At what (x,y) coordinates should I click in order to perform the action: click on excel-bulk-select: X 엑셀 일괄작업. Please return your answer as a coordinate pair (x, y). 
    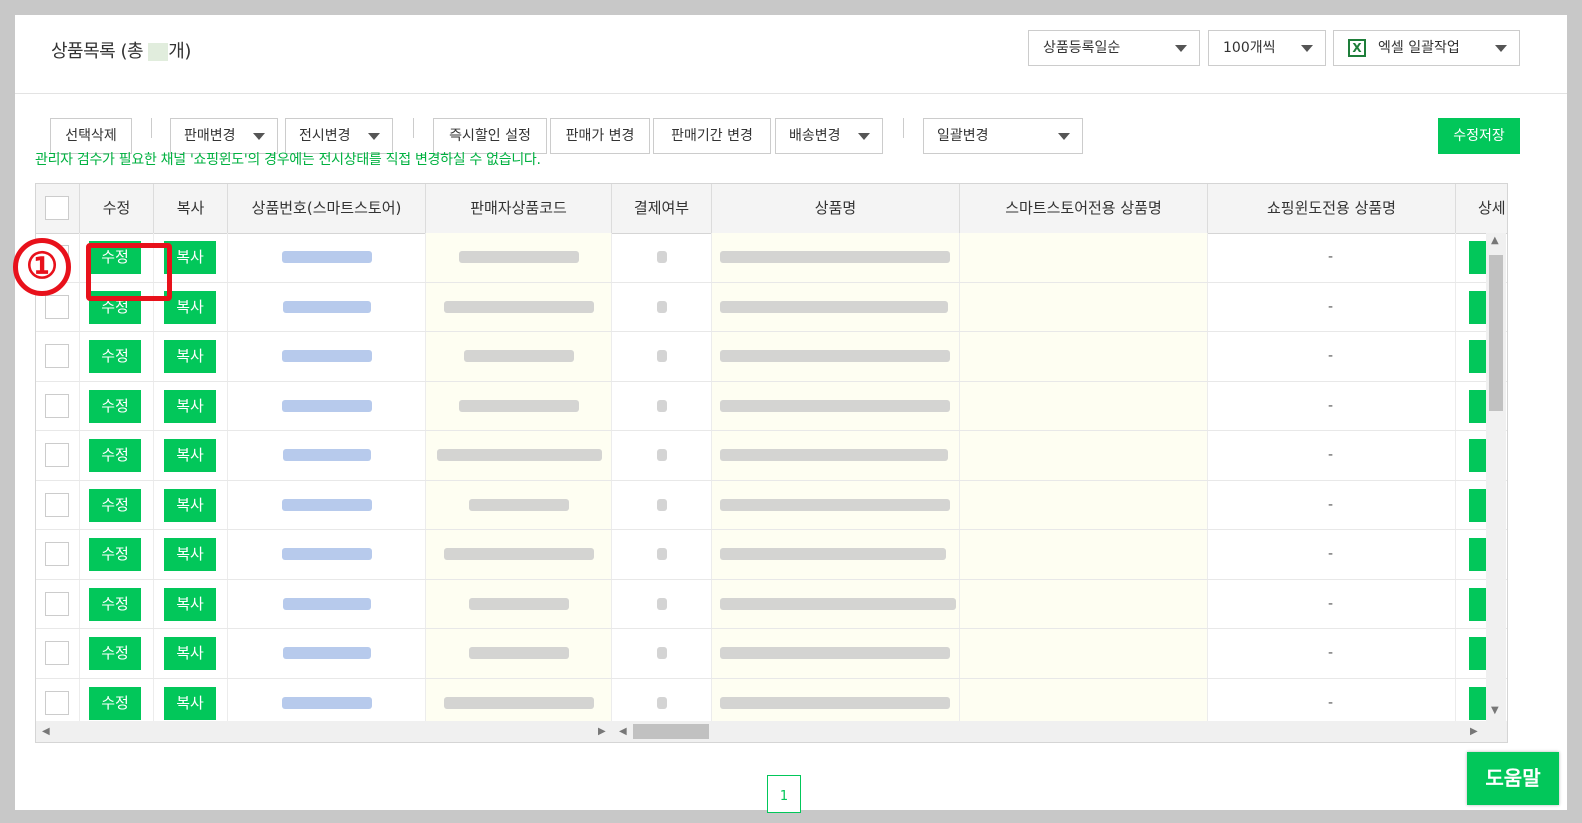
    Looking at the image, I should click on (1426, 48).